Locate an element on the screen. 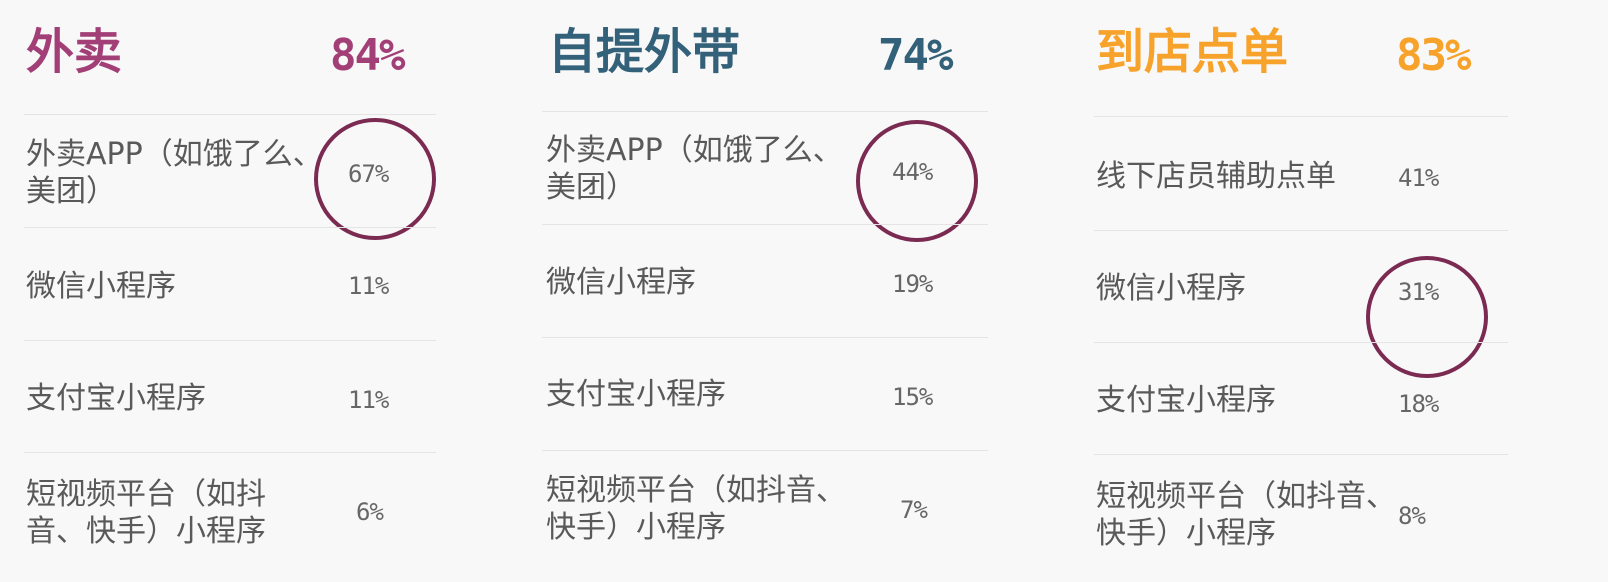 The image size is (1608, 582). channel-percent: 15% is located at coordinates (912, 397).